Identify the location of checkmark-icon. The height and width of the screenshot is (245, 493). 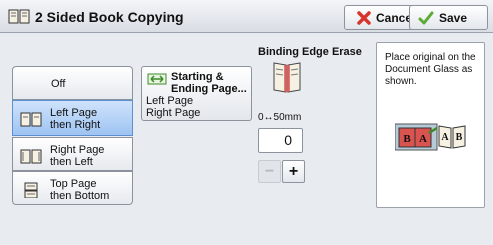
(426, 18).